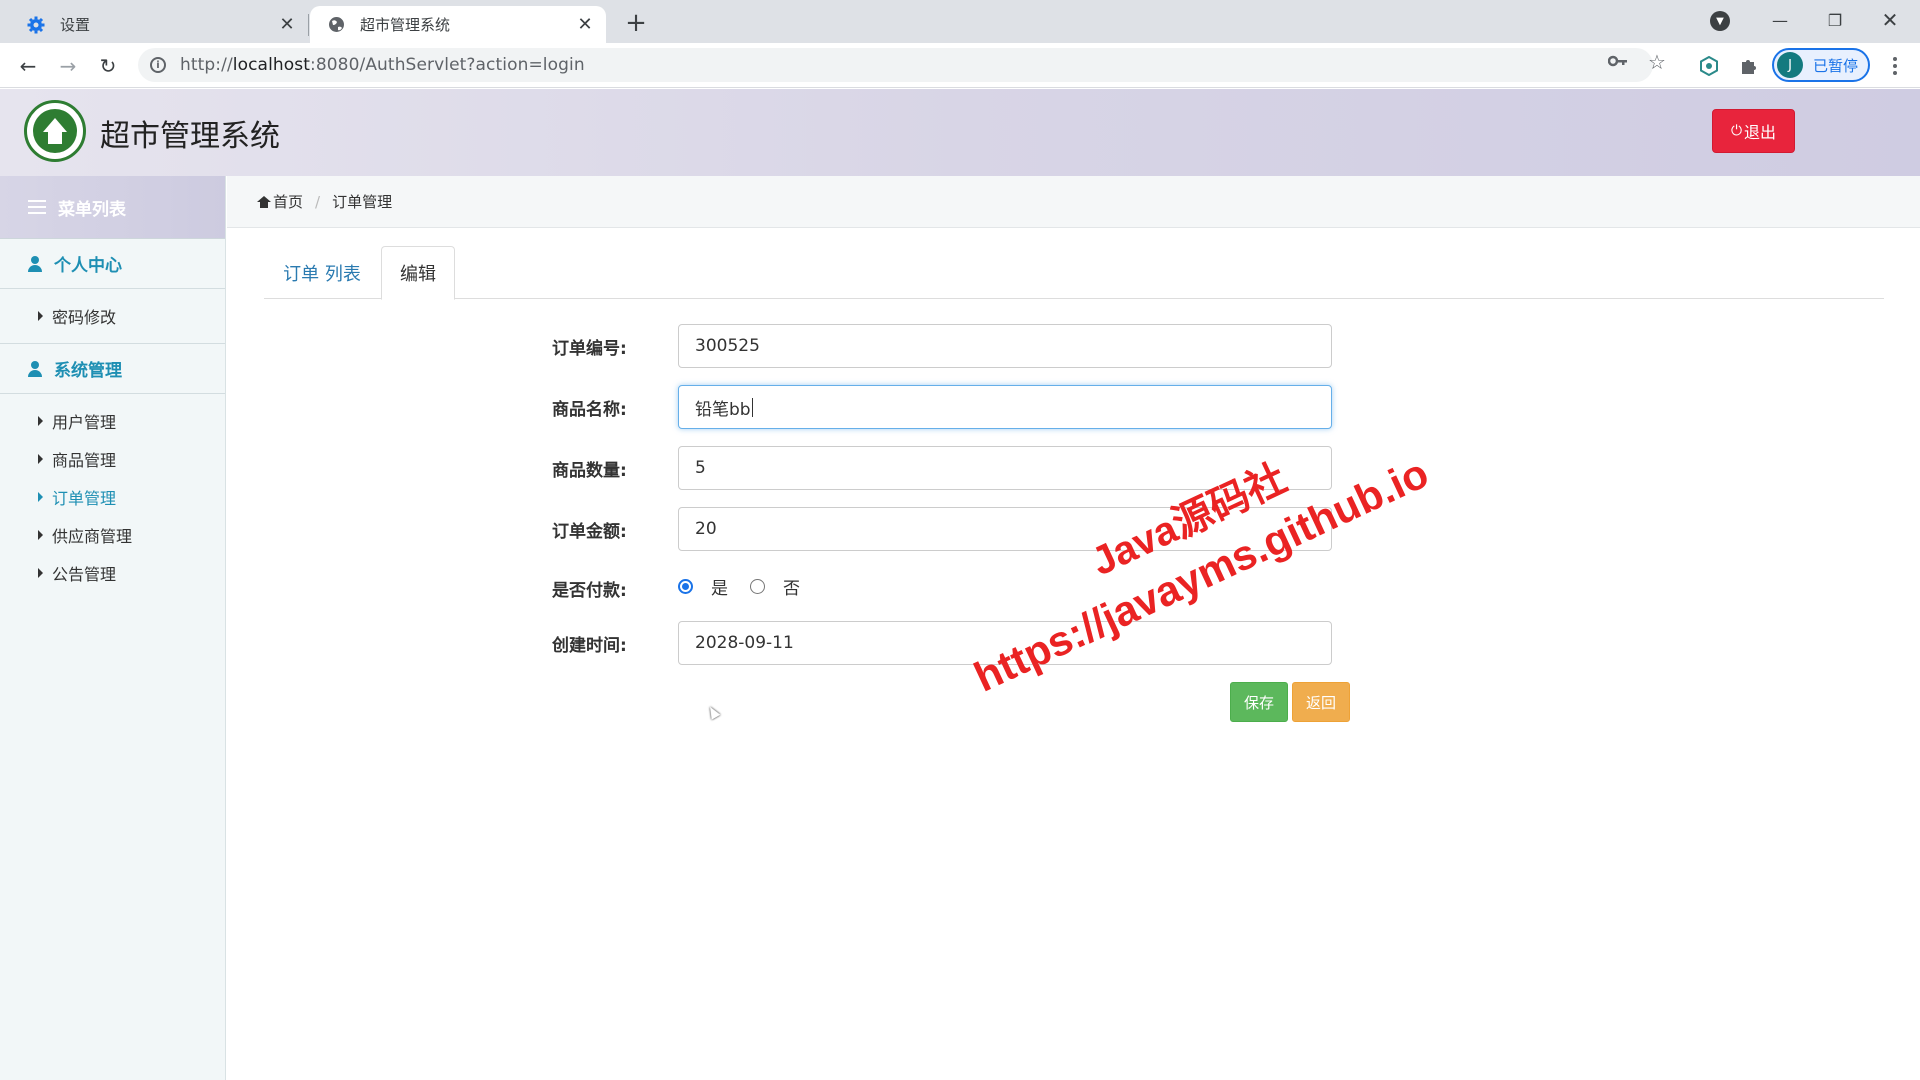 This screenshot has height=1080, width=1920. Describe the element at coordinates (154, 24) in the screenshot. I see `browser-tab-settings: 设置 ✕` at that location.